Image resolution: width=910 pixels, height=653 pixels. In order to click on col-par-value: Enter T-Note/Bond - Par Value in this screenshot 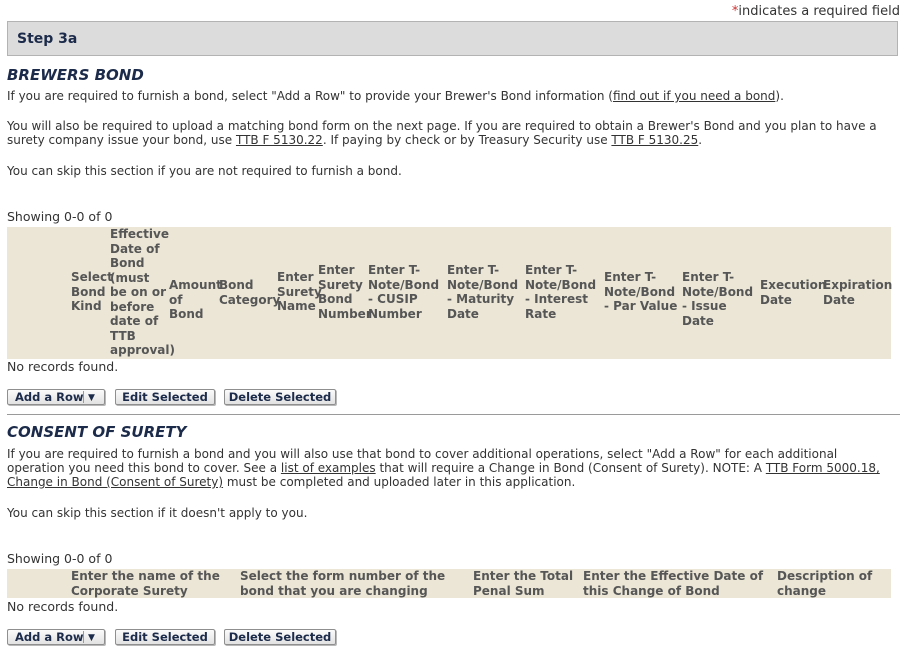, I will do `click(643, 292)`.